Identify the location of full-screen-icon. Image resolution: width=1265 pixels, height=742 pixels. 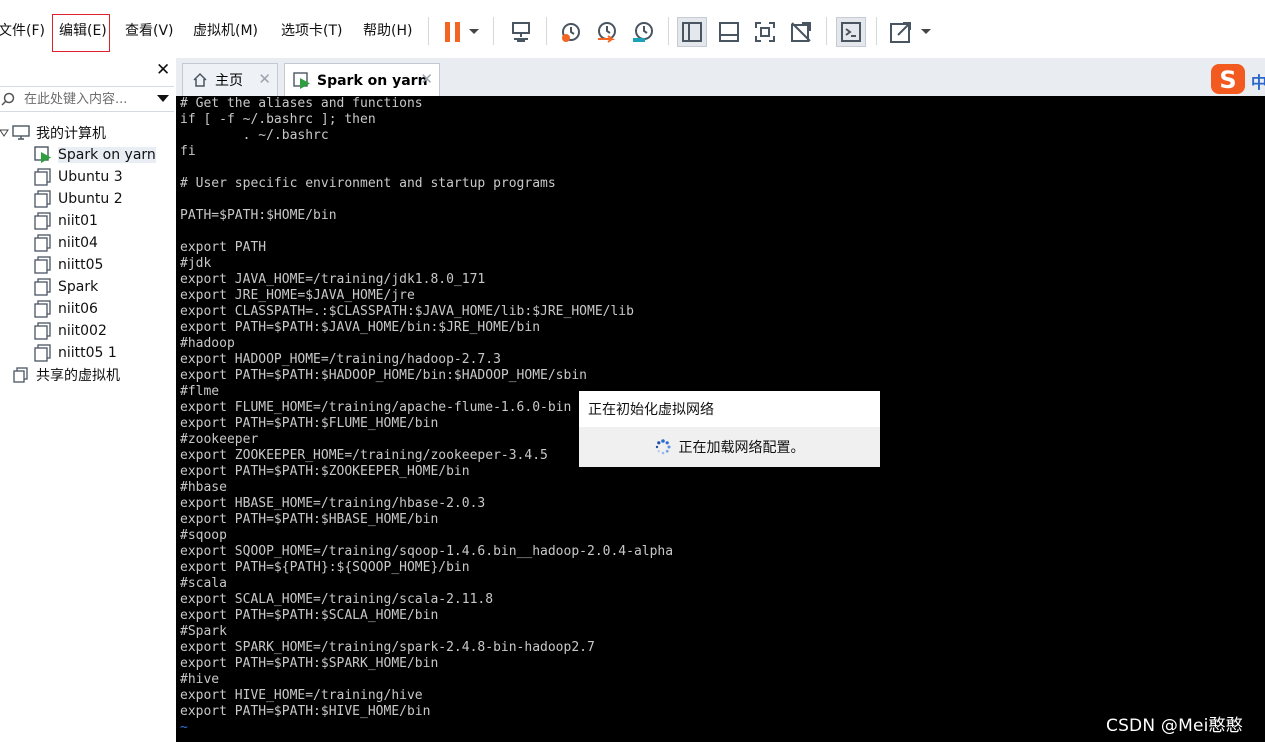
(765, 32).